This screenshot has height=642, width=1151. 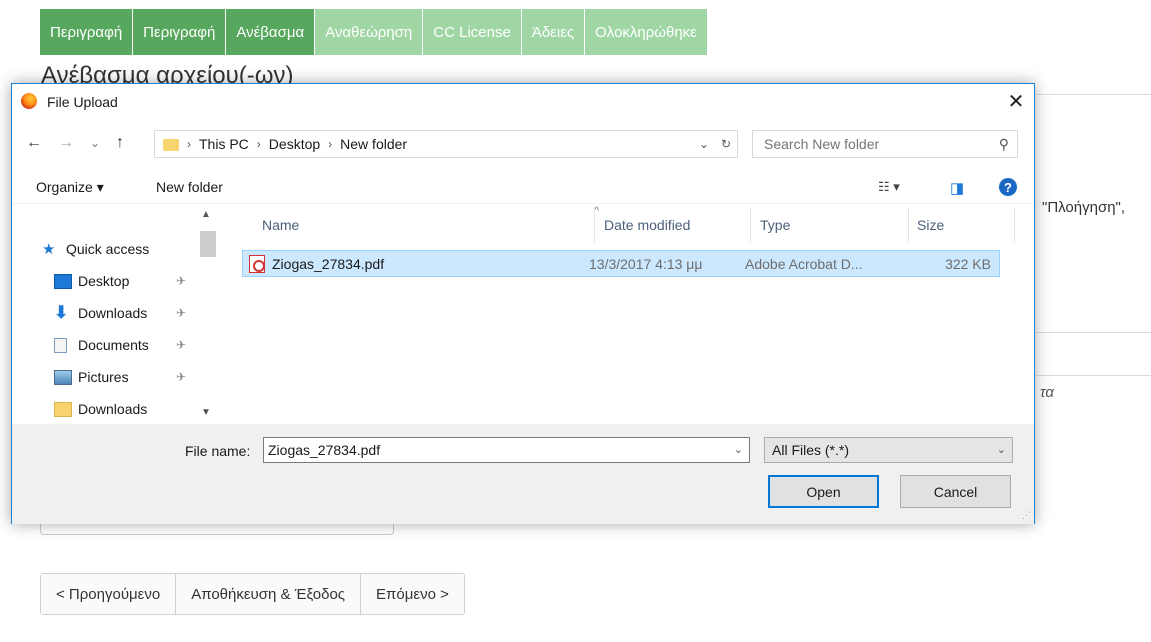 I want to click on column-size: Size, so click(x=930, y=225).